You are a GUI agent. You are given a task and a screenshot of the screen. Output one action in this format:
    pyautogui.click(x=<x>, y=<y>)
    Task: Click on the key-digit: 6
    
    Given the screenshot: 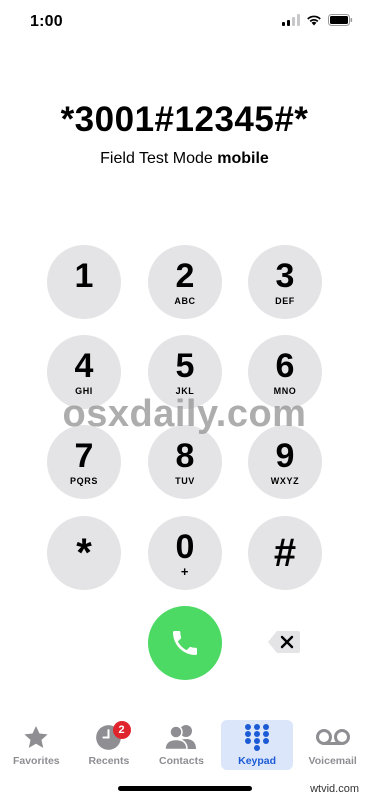 What is the action you would take?
    pyautogui.click(x=285, y=365)
    